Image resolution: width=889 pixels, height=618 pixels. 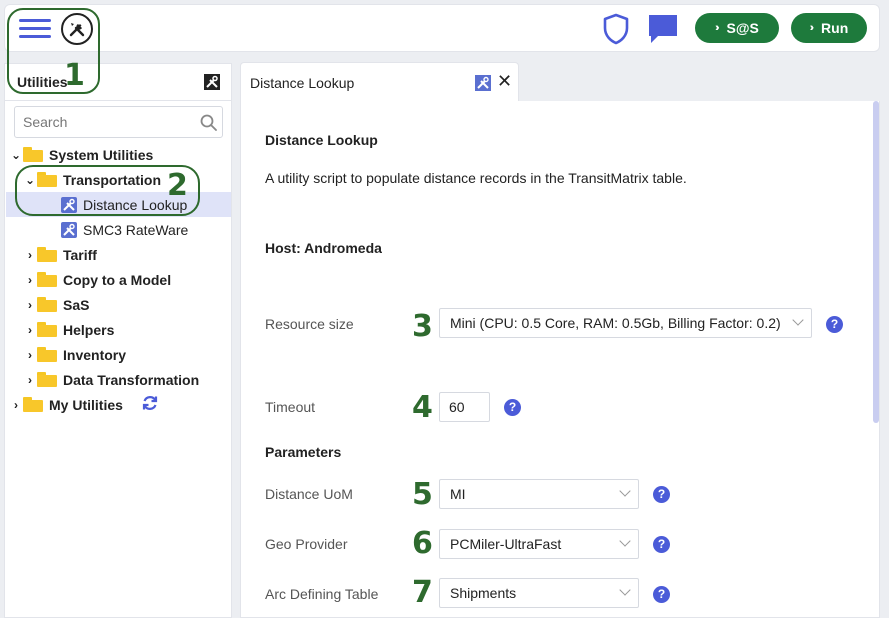 What do you see at coordinates (42, 82) in the screenshot?
I see `utilities-panel-title: Utilities` at bounding box center [42, 82].